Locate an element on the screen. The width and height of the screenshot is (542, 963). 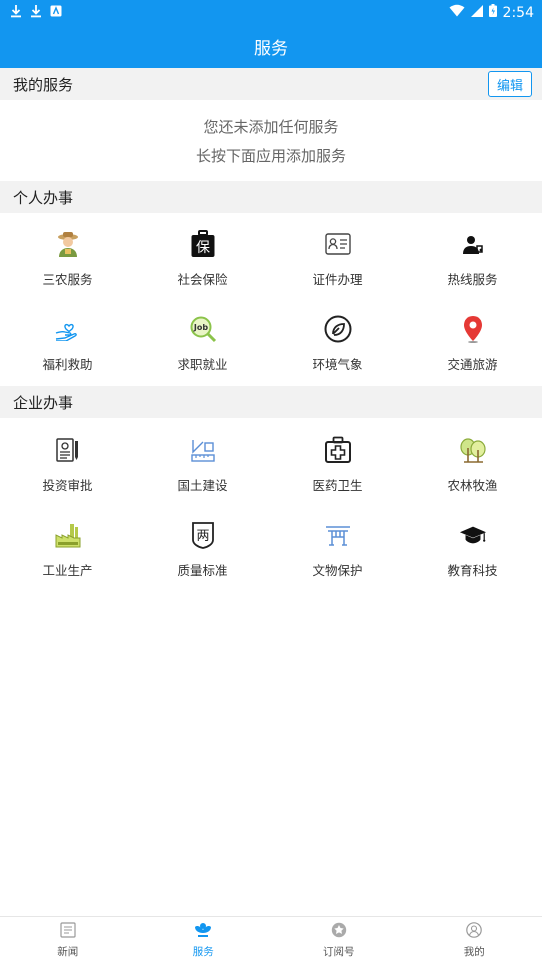
hotline-icon is located at coordinates (473, 244).